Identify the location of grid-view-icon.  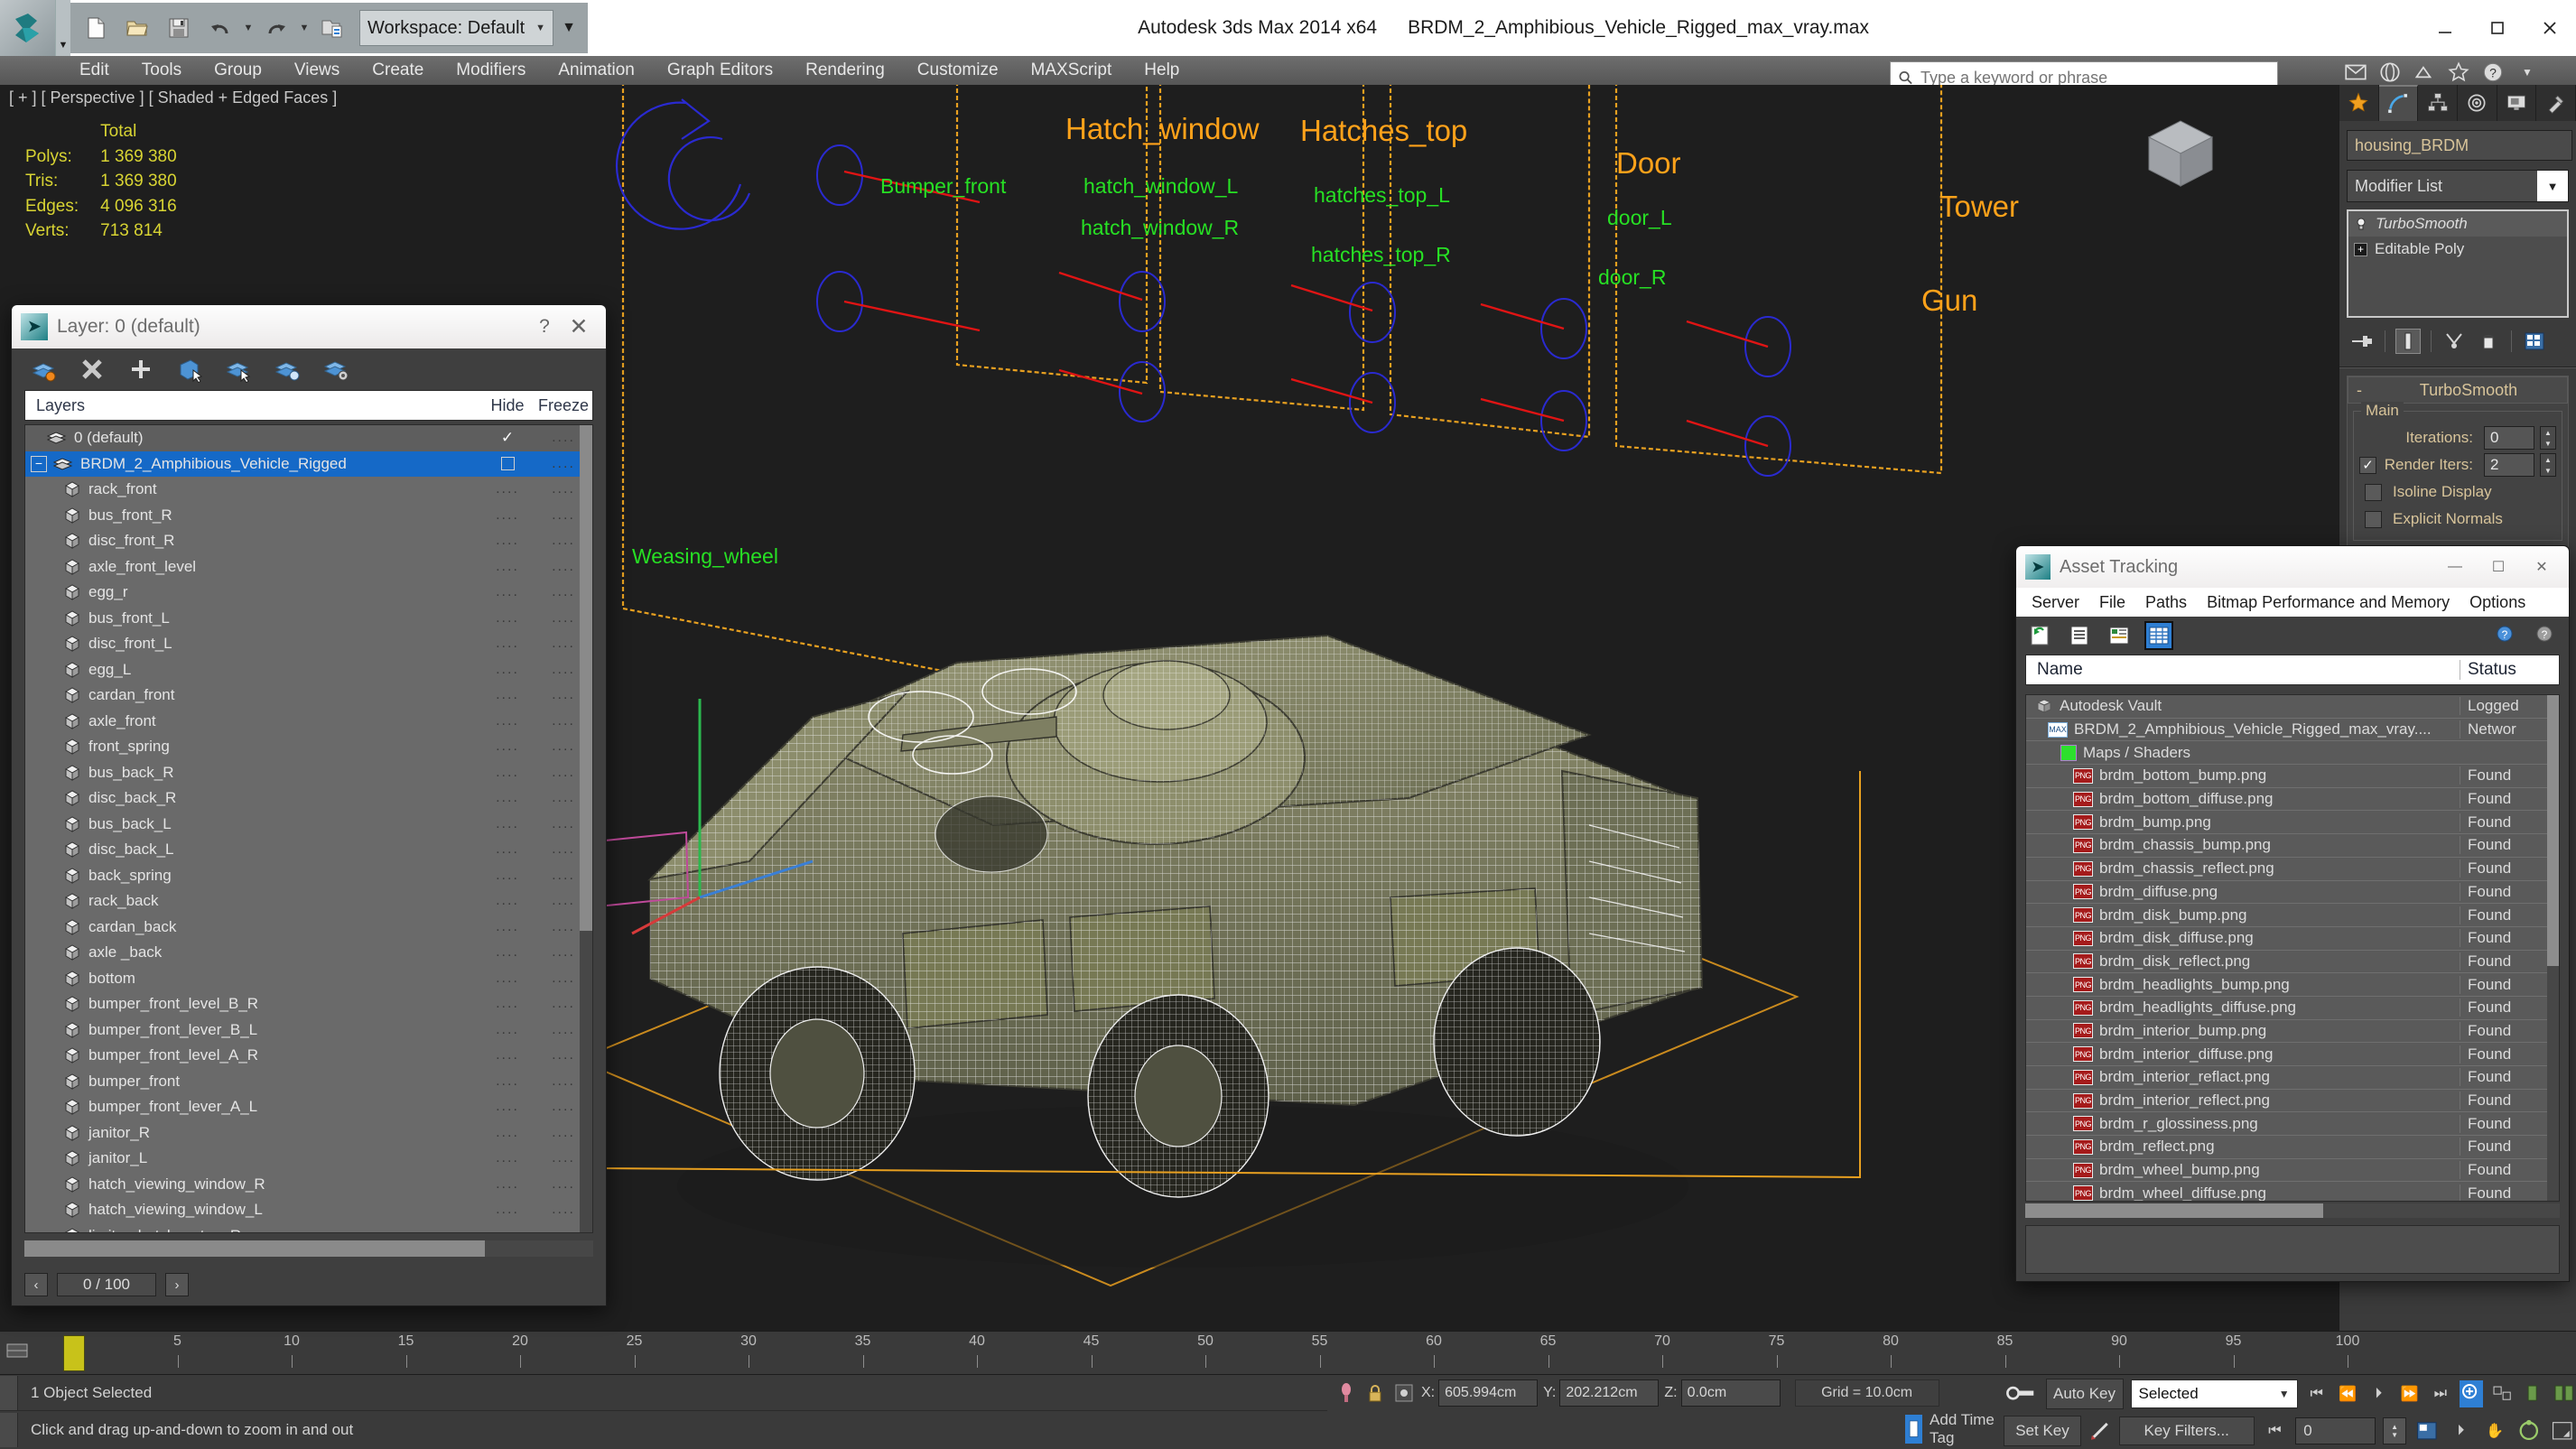
(2158, 635).